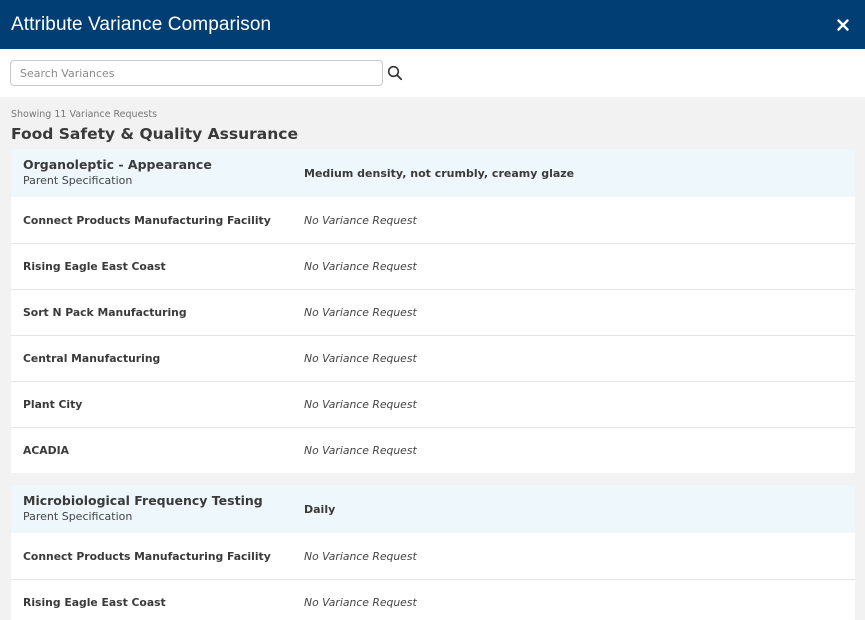  What do you see at coordinates (433, 404) in the screenshot?
I see `facility-row: Plant City No Variance Request` at bounding box center [433, 404].